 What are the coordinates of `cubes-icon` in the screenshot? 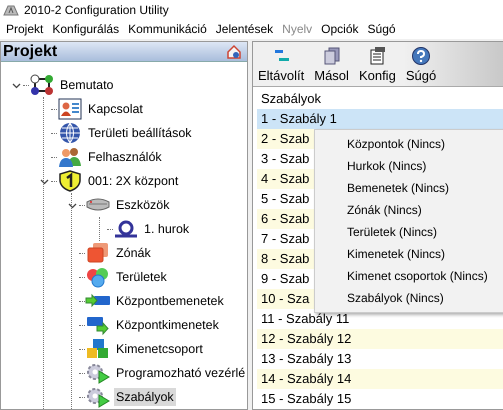 It's located at (98, 349).